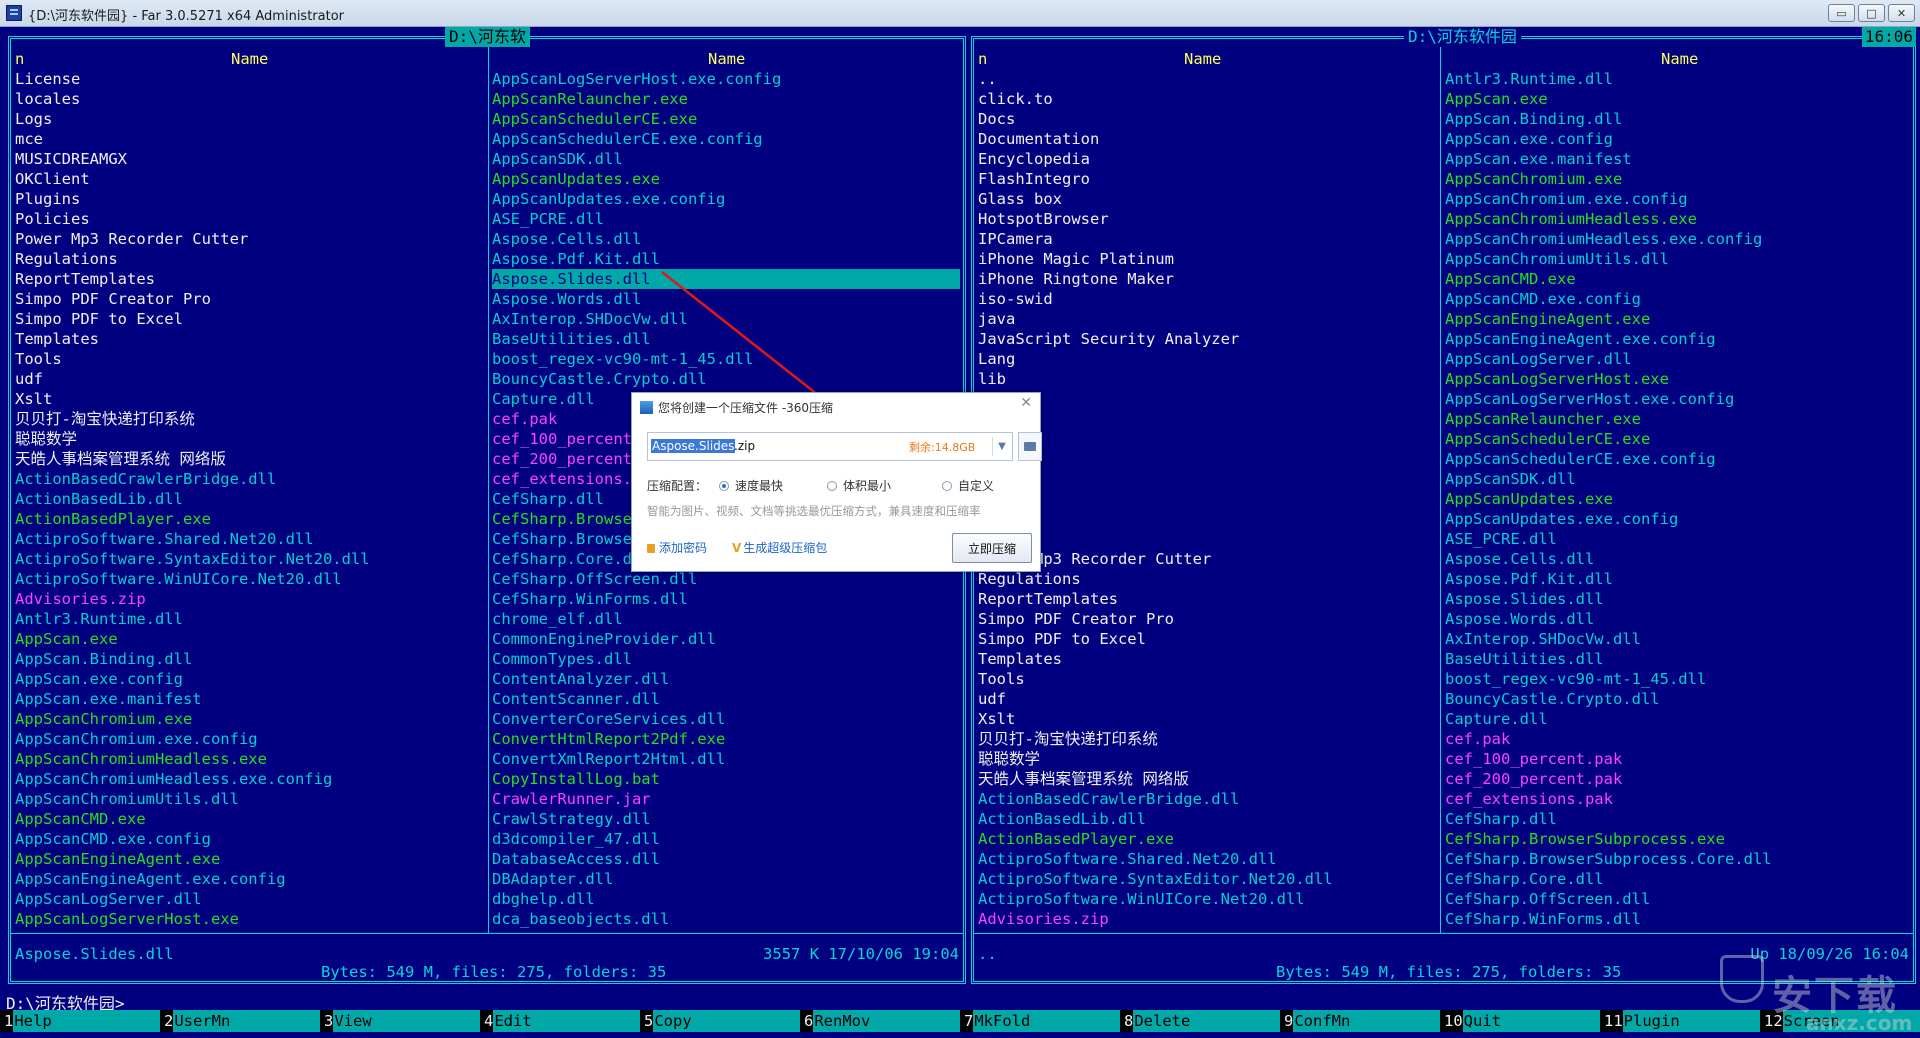 This screenshot has height=1038, width=1920. What do you see at coordinates (779, 547) in the screenshot?
I see `super-package-link: V 生成超级压缩包` at bounding box center [779, 547].